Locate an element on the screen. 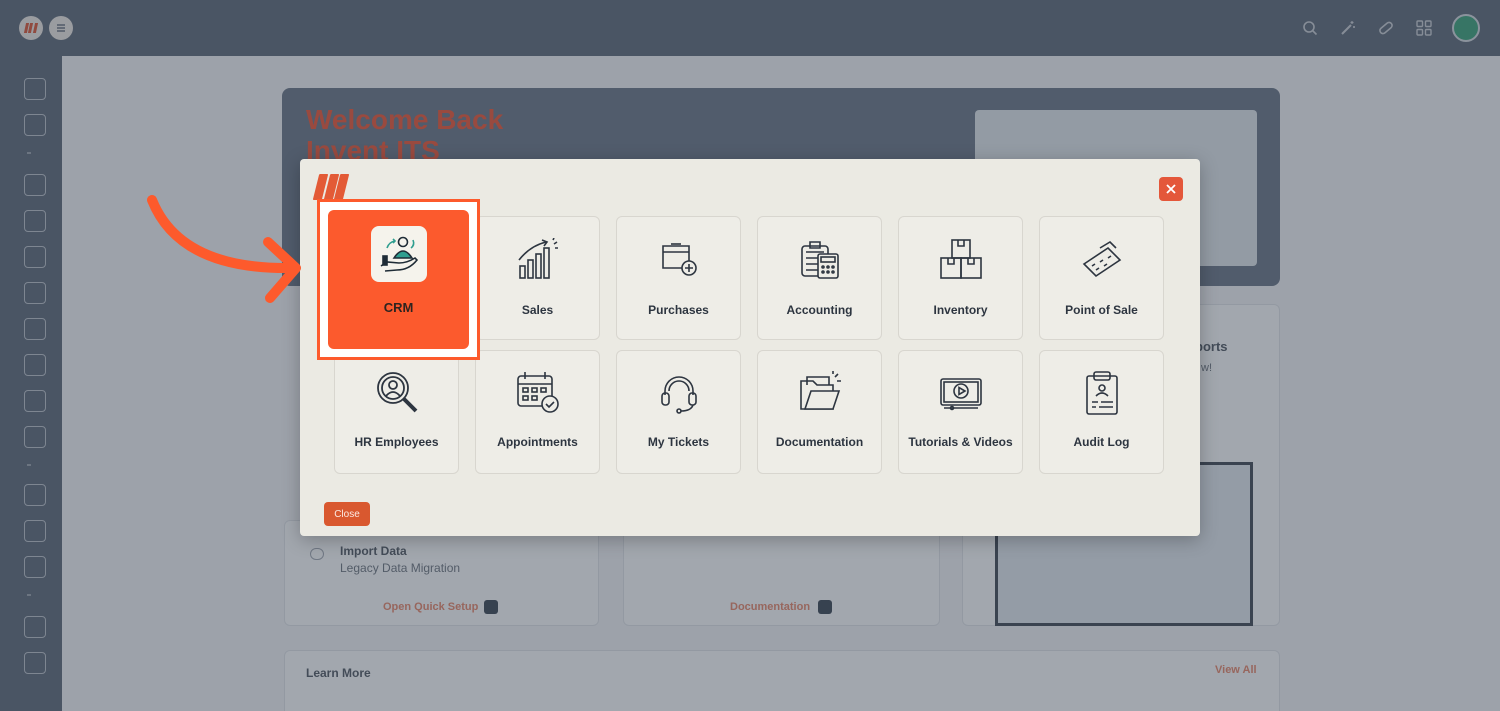 This screenshot has height=711, width=1500. app-tile-accounting: Accounting is located at coordinates (819, 278).